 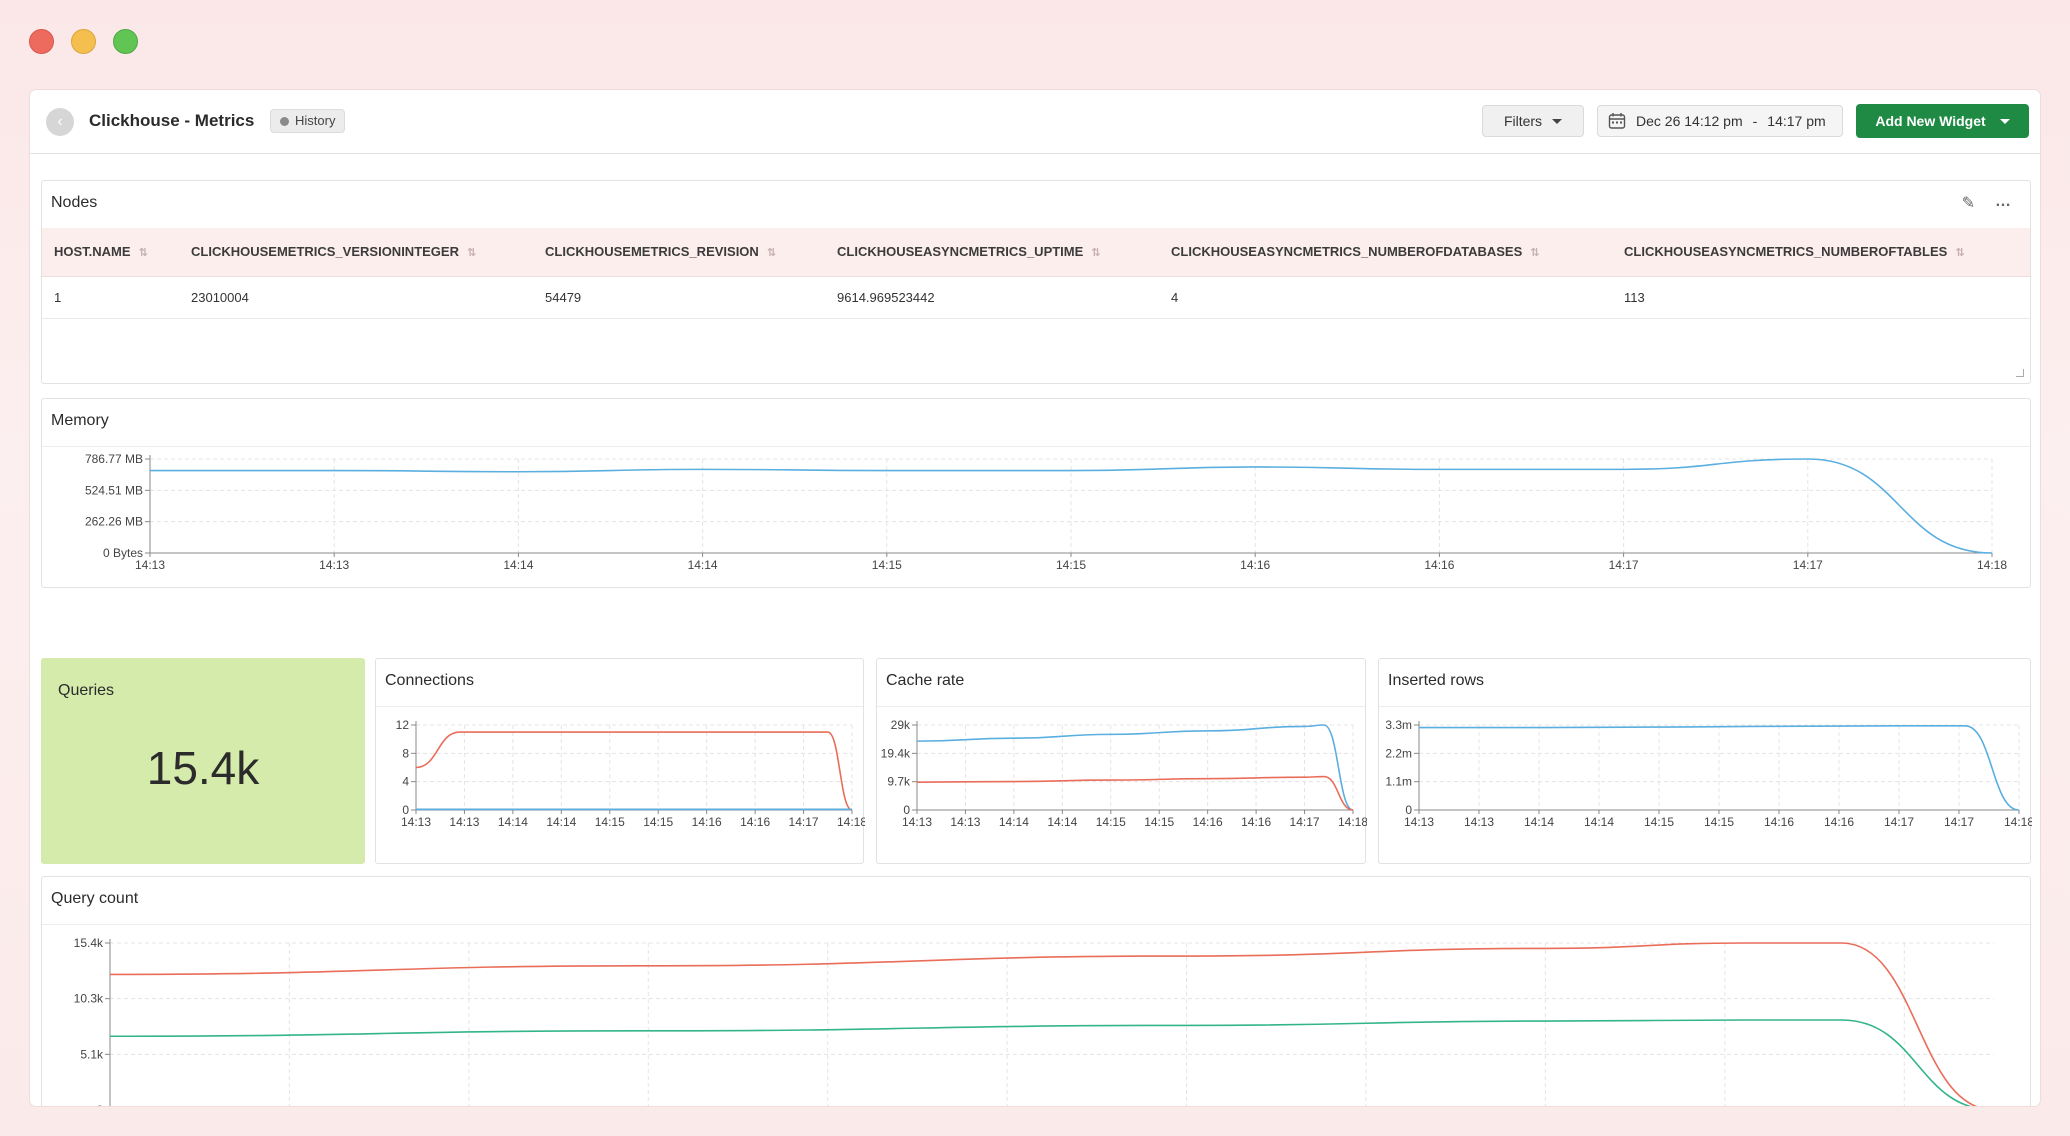 What do you see at coordinates (1385, 297) in the screenshot?
I see `table-cell: 4` at bounding box center [1385, 297].